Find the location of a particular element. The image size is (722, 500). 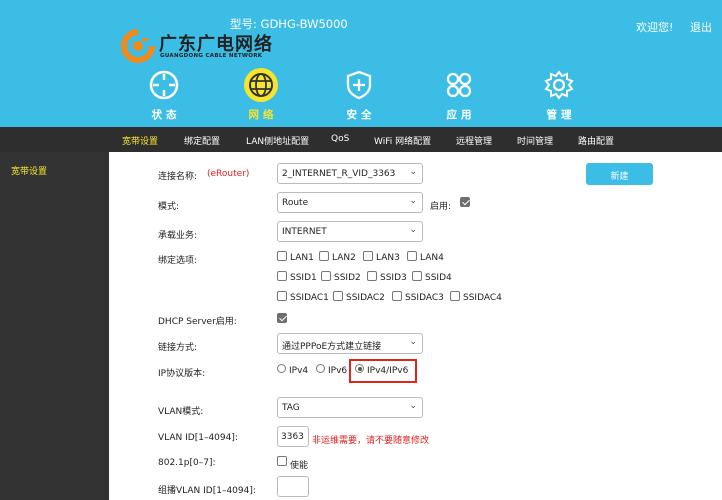

enable-checkbox is located at coordinates (465, 202).